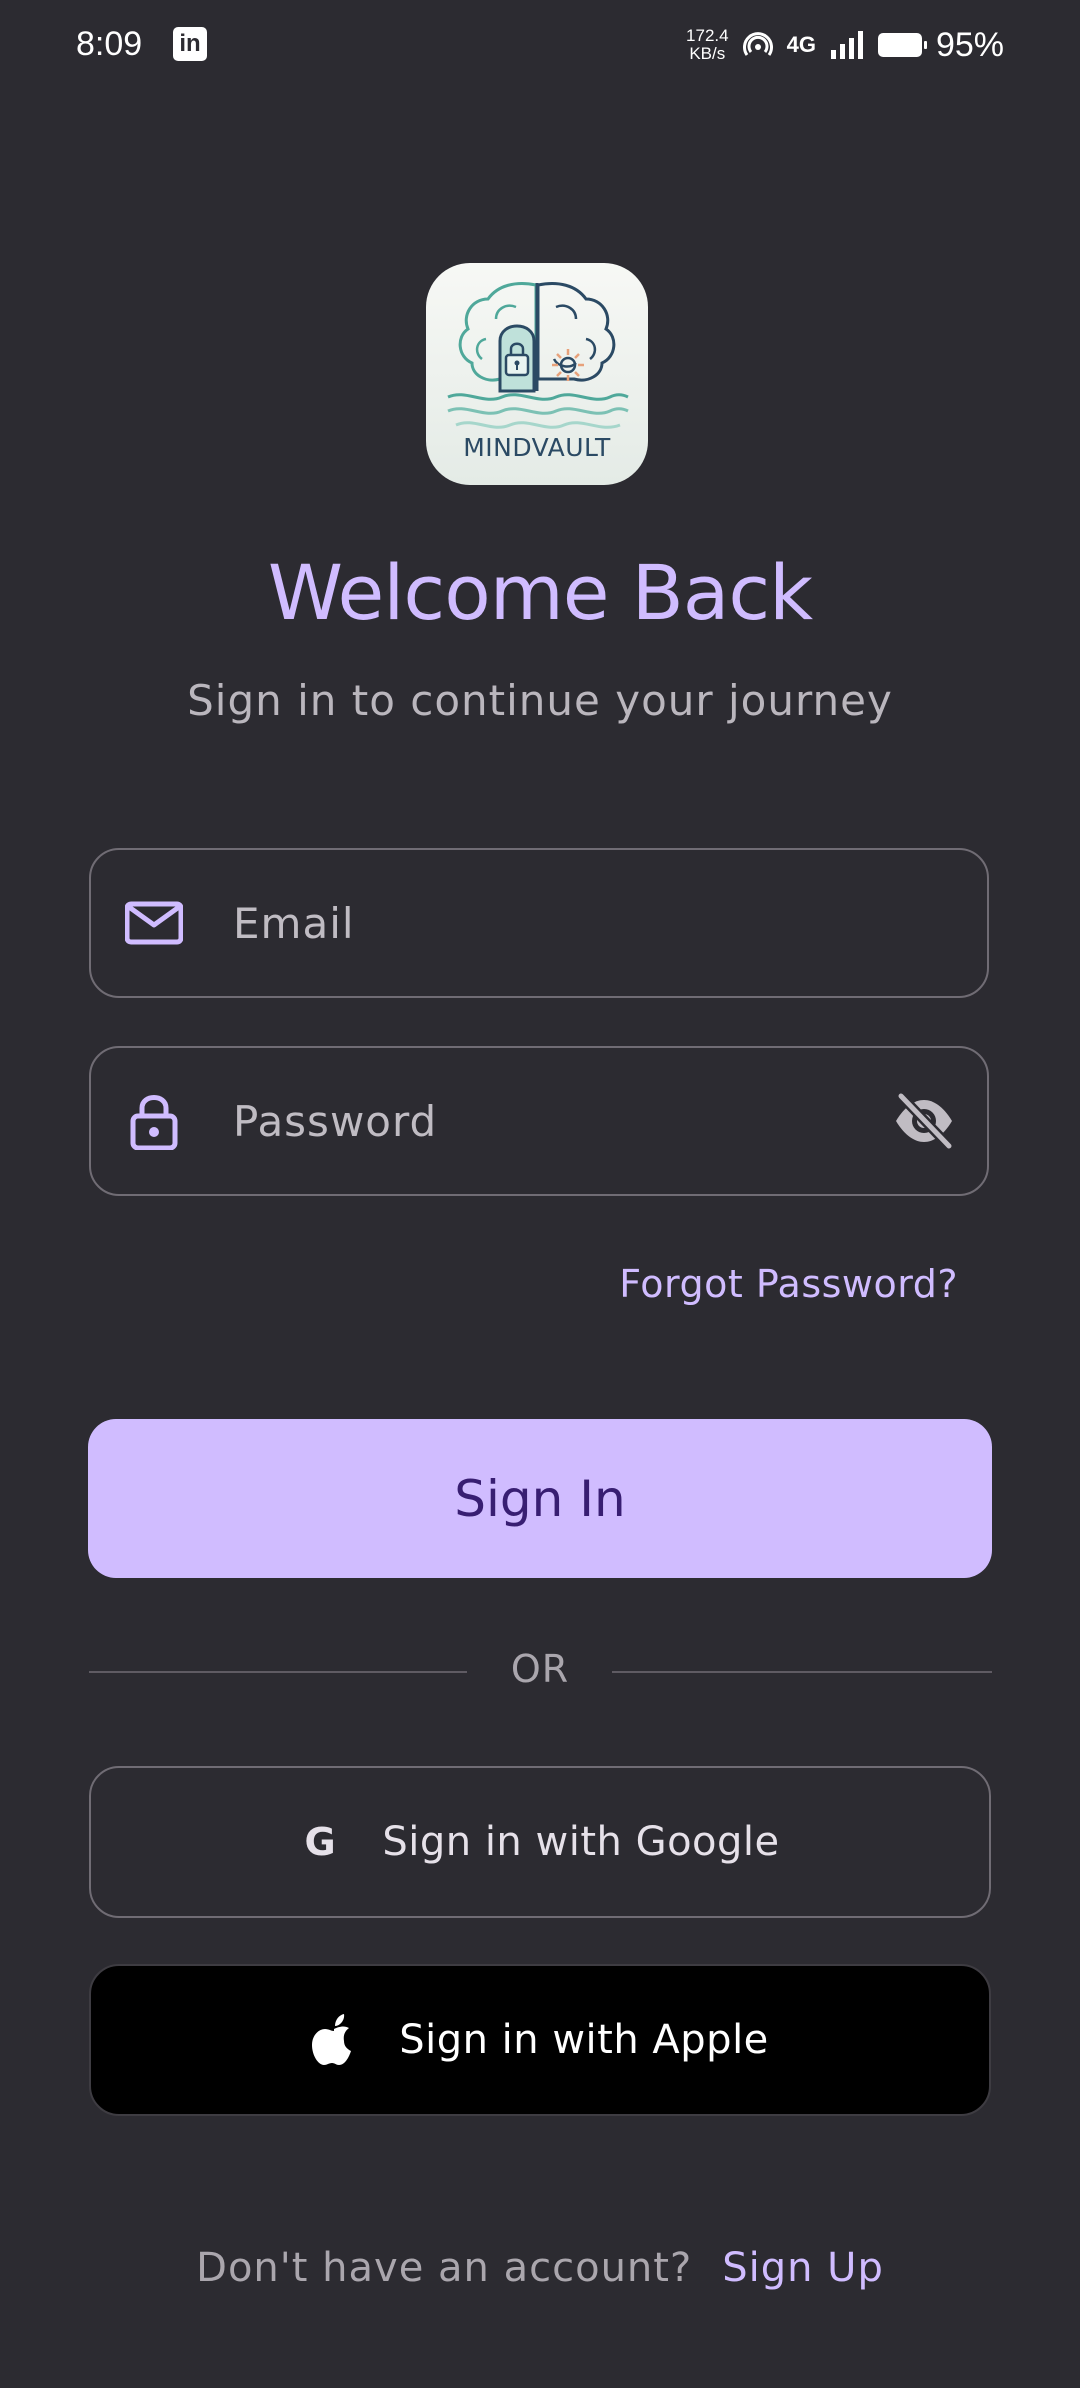 This screenshot has width=1080, height=2388. What do you see at coordinates (540, 1498) in the screenshot?
I see `sign-in-button: Sign In` at bounding box center [540, 1498].